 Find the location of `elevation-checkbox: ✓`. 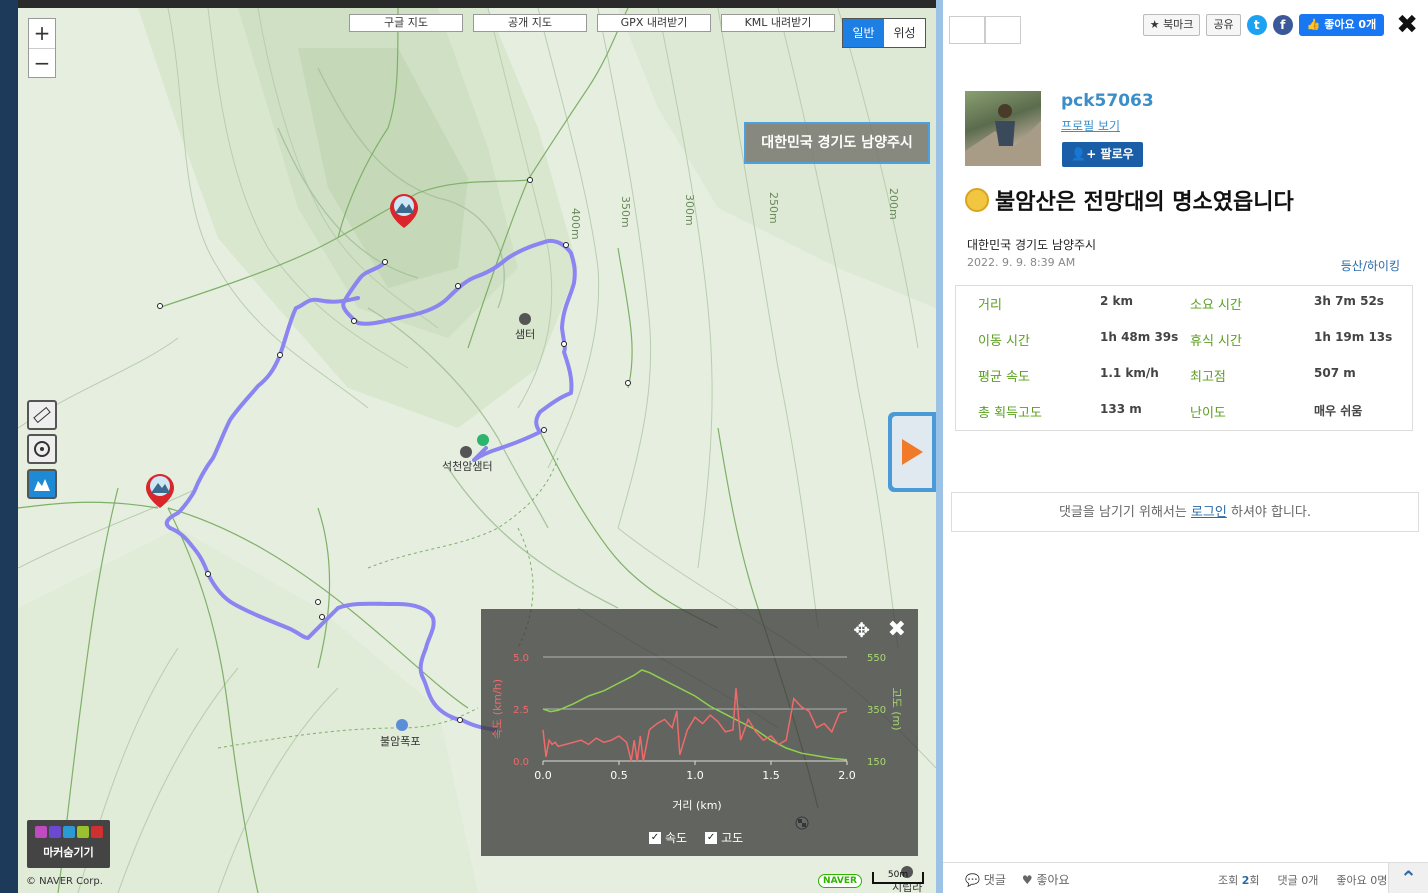

elevation-checkbox: ✓ is located at coordinates (711, 837).